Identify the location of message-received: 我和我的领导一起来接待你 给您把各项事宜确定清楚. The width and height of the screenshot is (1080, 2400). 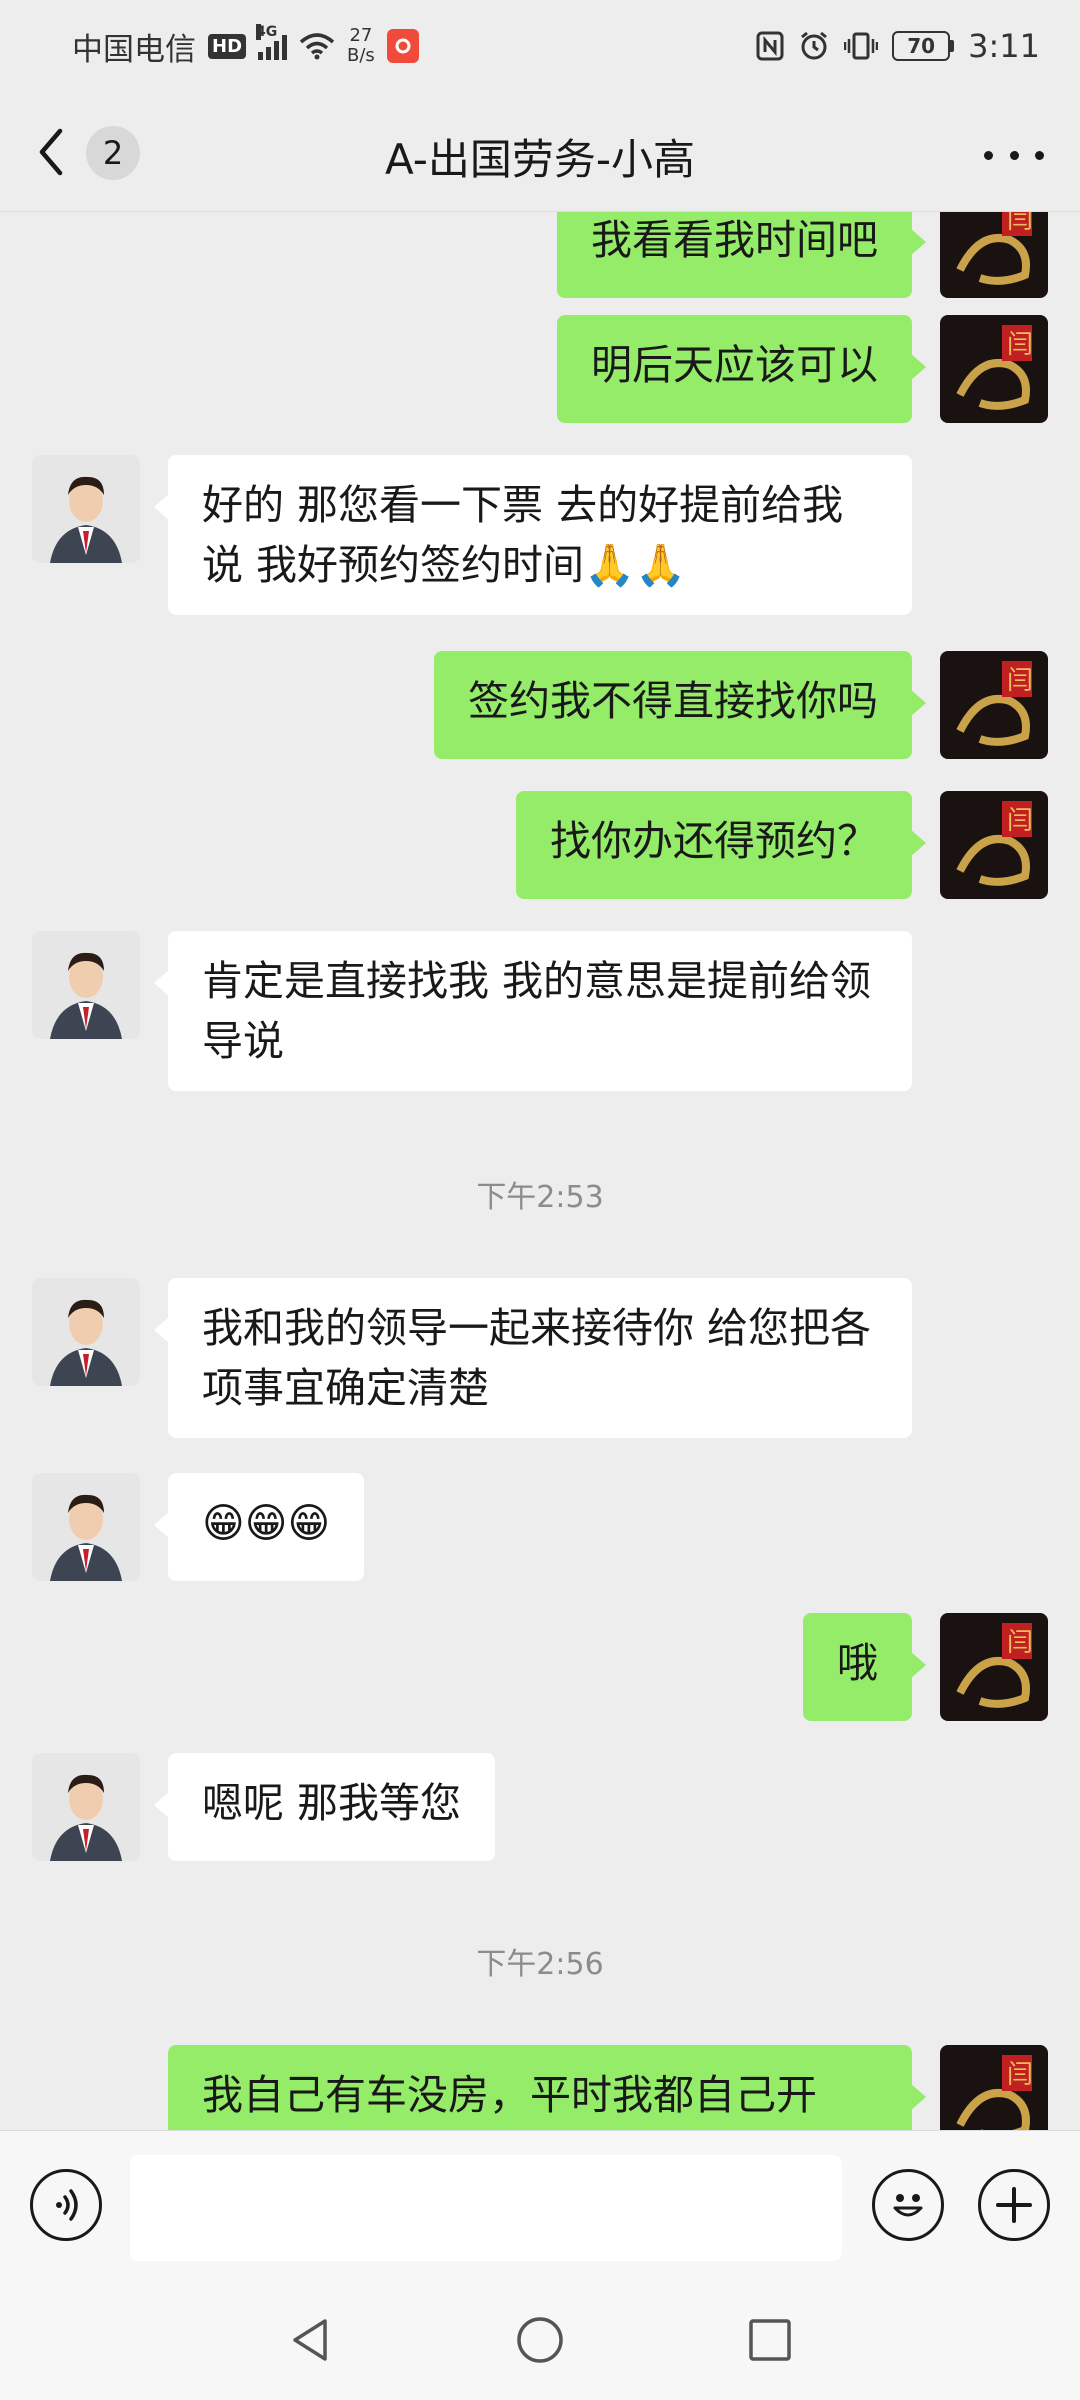
(472, 1358).